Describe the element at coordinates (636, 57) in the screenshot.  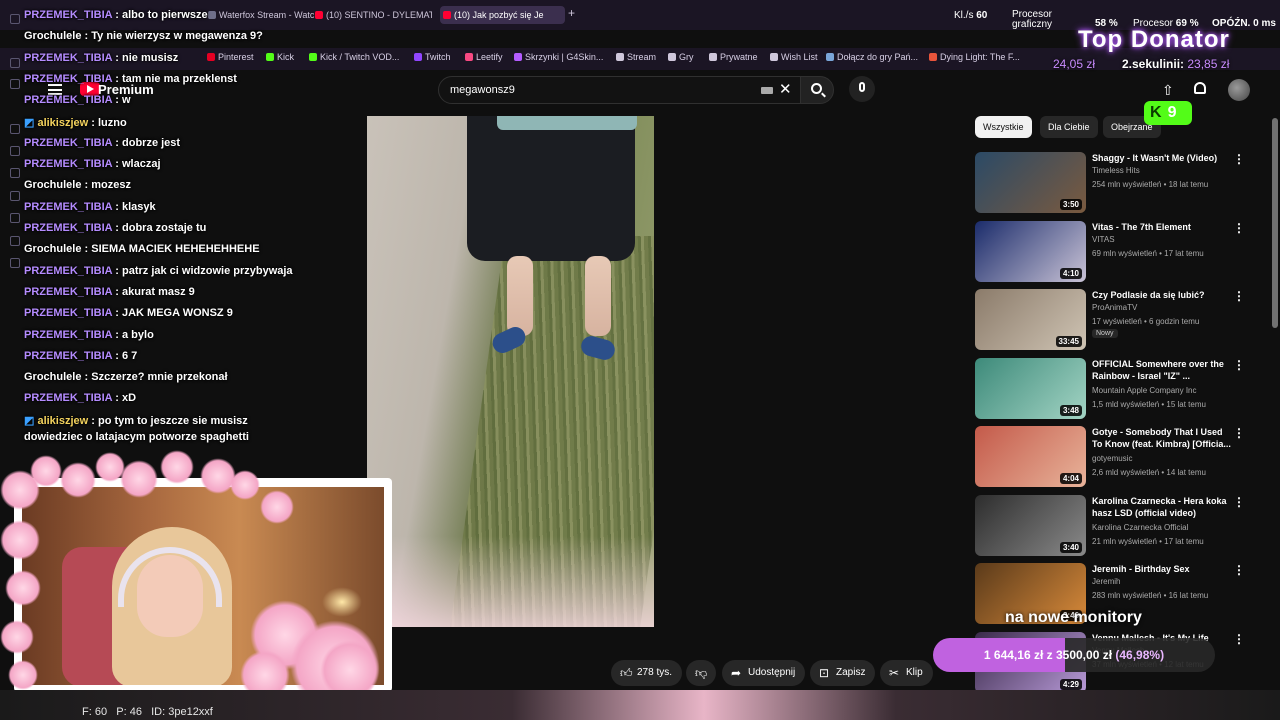
I see `bookmark-item: Stream` at that location.